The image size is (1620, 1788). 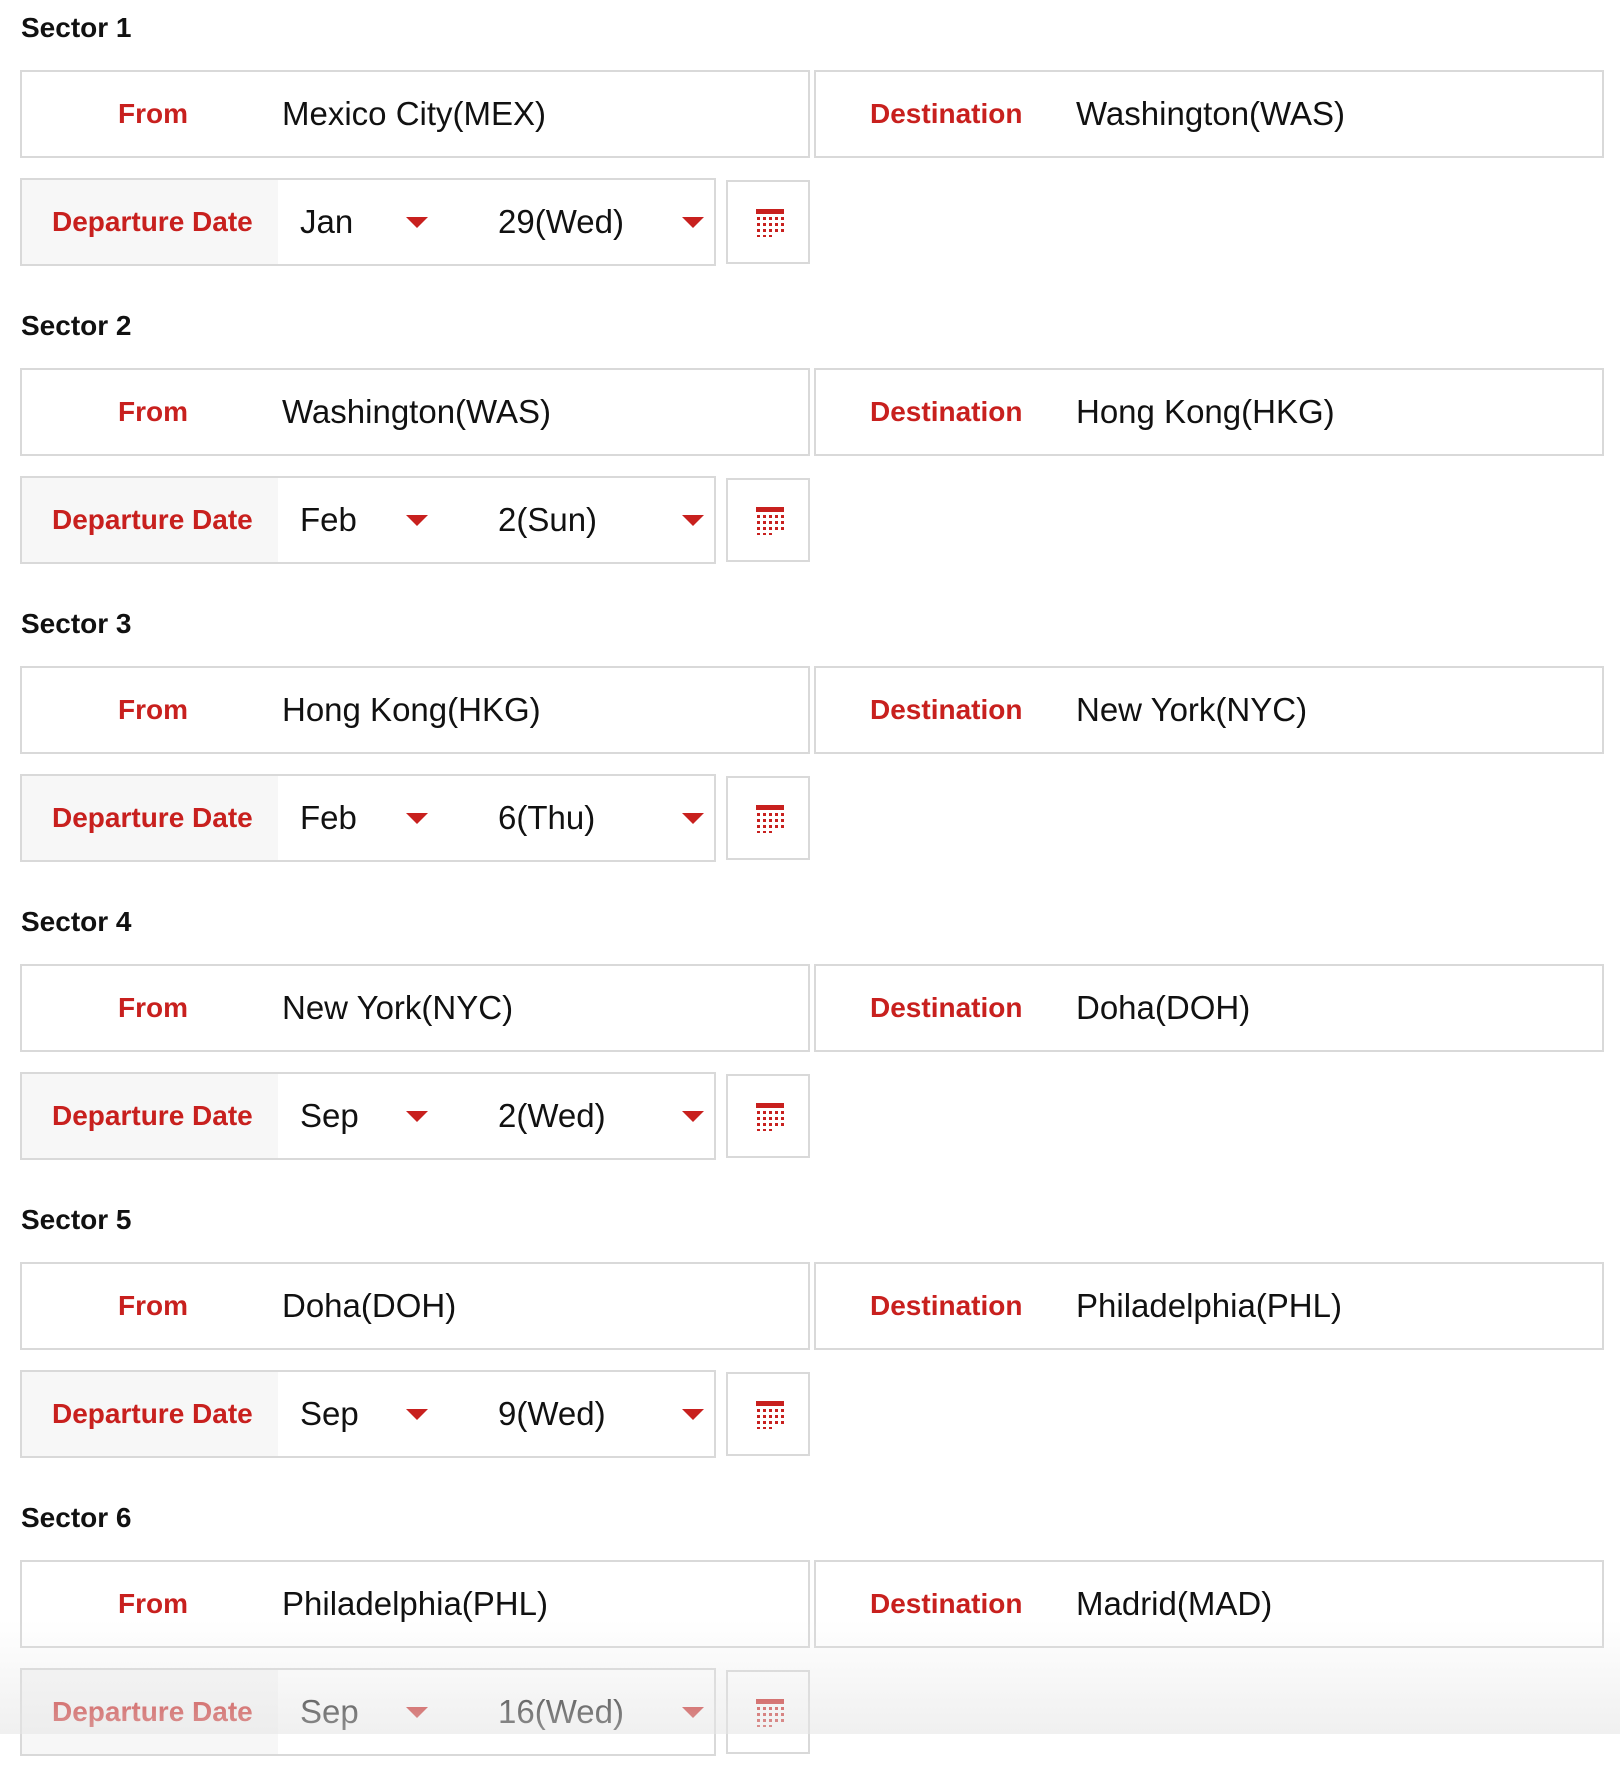 I want to click on from-value: Doha(DOH), so click(x=369, y=1306).